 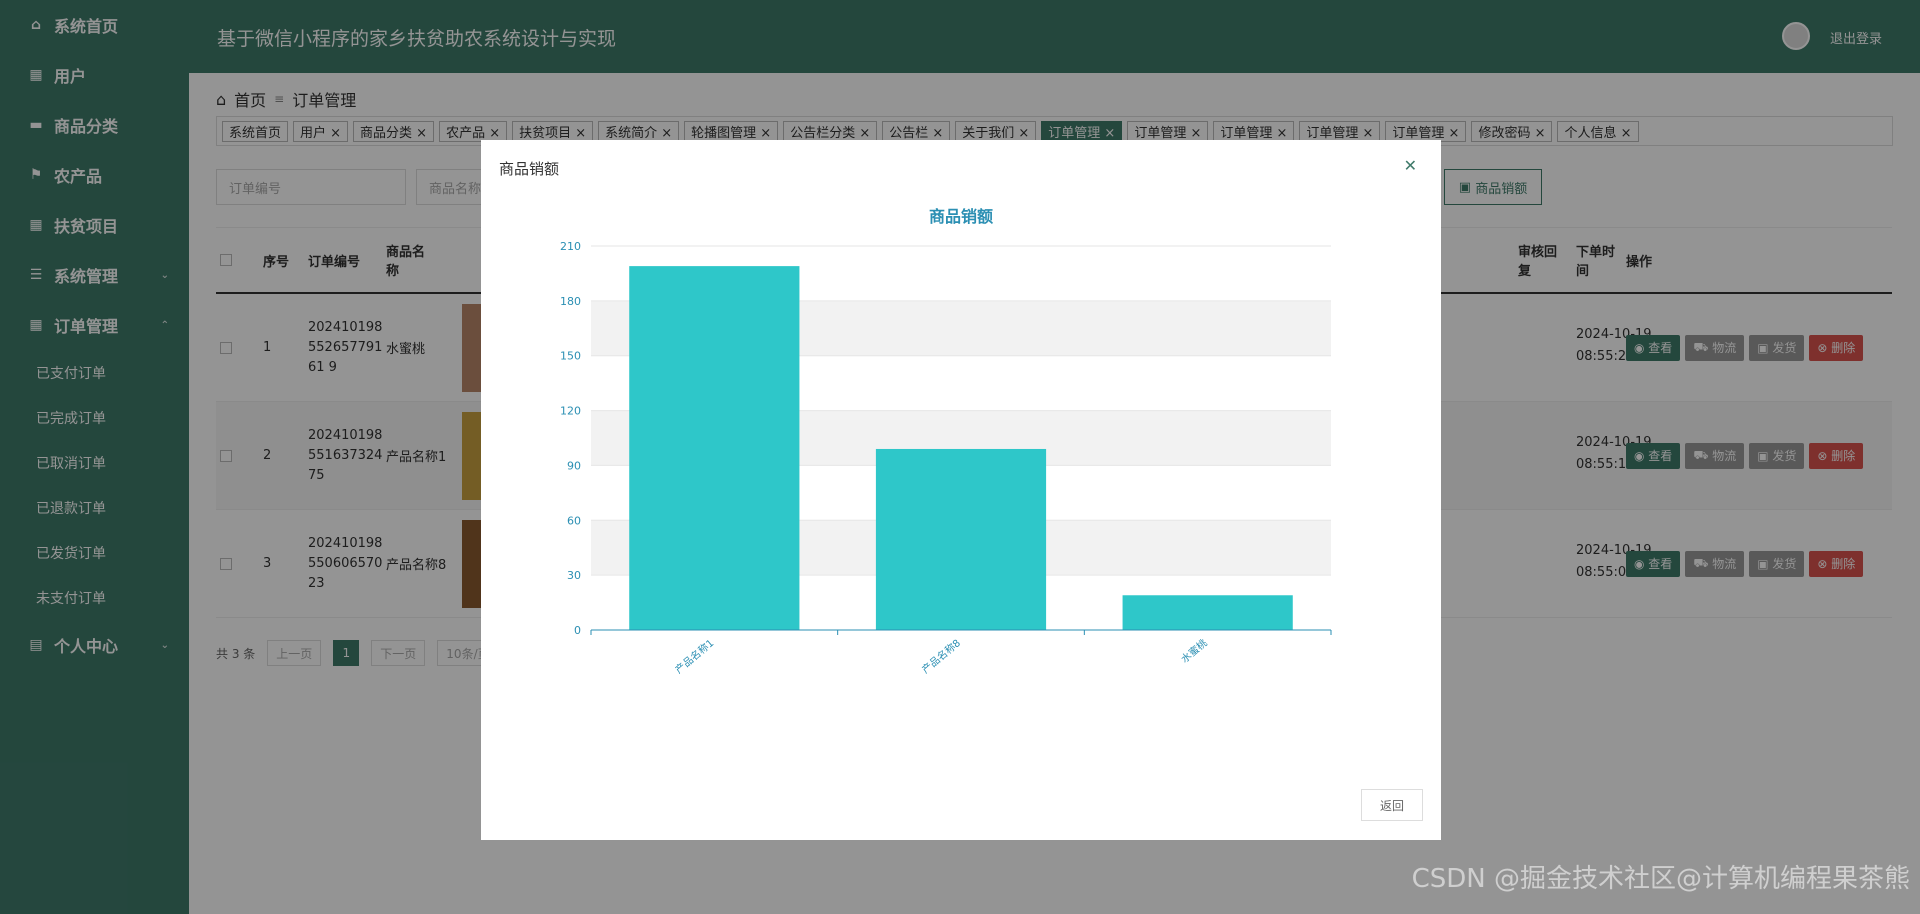 What do you see at coordinates (941, 656) in the screenshot?
I see `x-tick-label: 产品名称8` at bounding box center [941, 656].